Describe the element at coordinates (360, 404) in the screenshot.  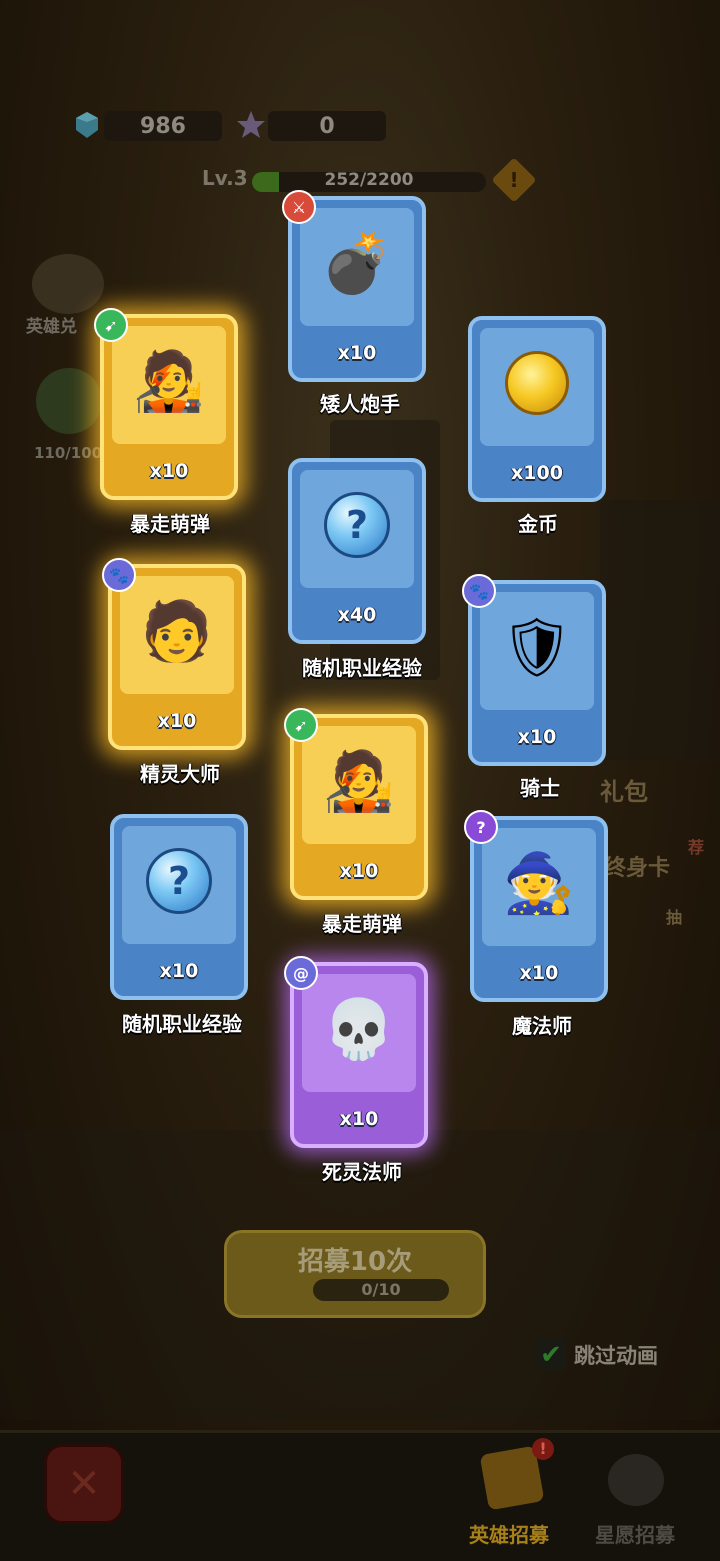
I see `card-name: 矮人炮手` at that location.